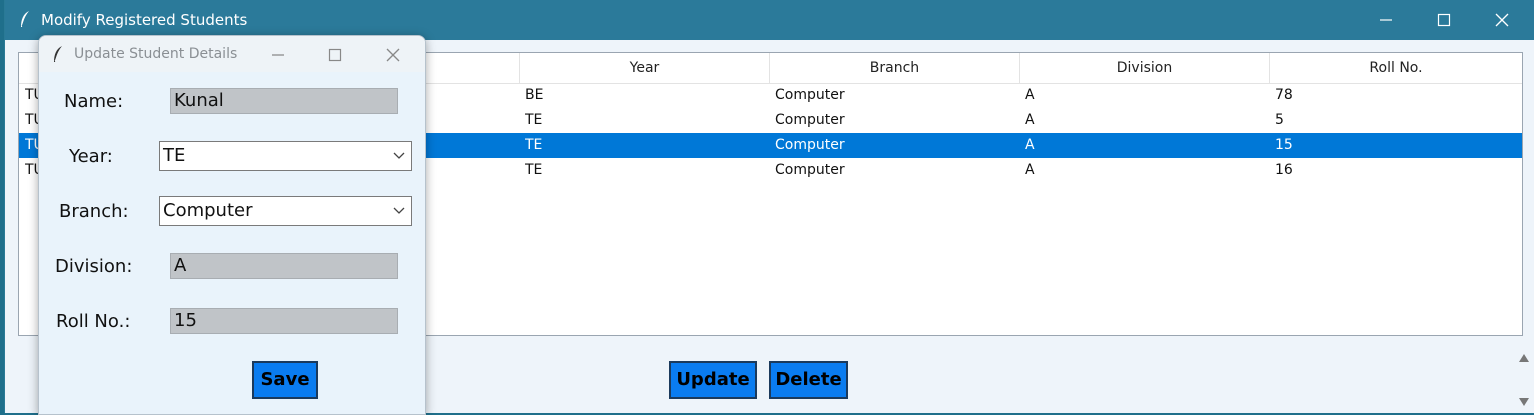 Image resolution: width=1534 pixels, height=415 pixels. Describe the element at coordinates (91, 156) in the screenshot. I see `year-label: Year:` at that location.